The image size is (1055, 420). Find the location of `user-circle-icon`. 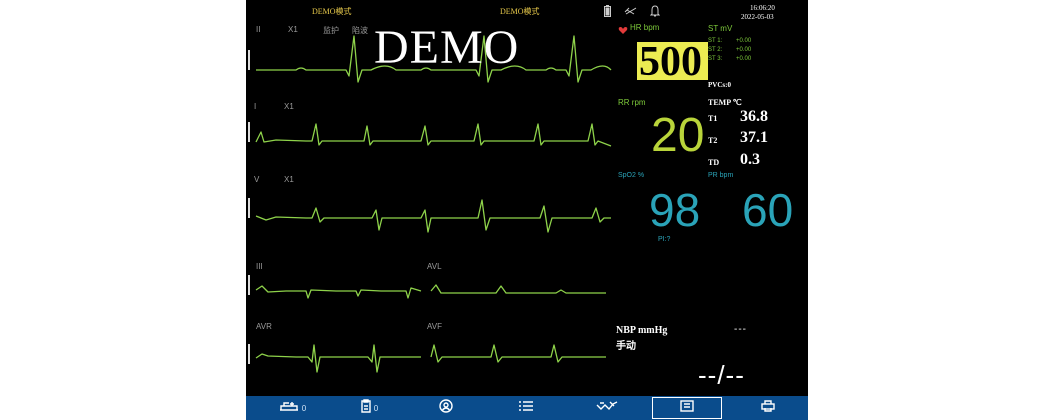

user-circle-icon is located at coordinates (446, 408).